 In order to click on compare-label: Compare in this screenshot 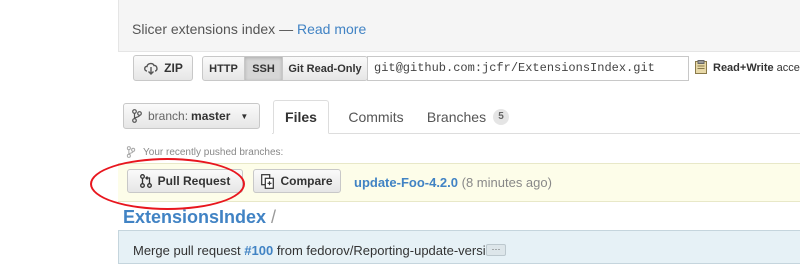, I will do `click(306, 181)`.